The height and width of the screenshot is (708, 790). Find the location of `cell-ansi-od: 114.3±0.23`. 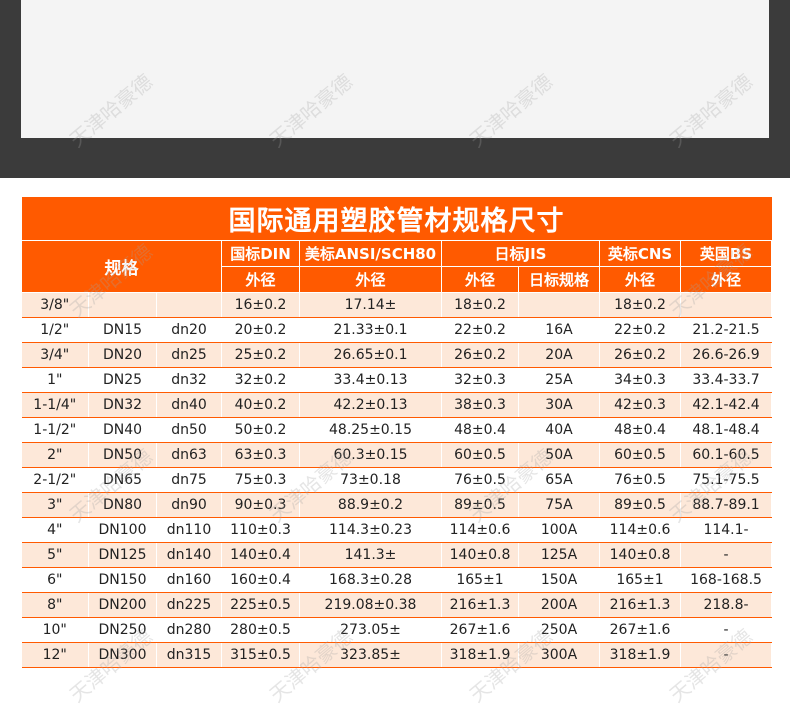

cell-ansi-od: 114.3±0.23 is located at coordinates (370, 530).